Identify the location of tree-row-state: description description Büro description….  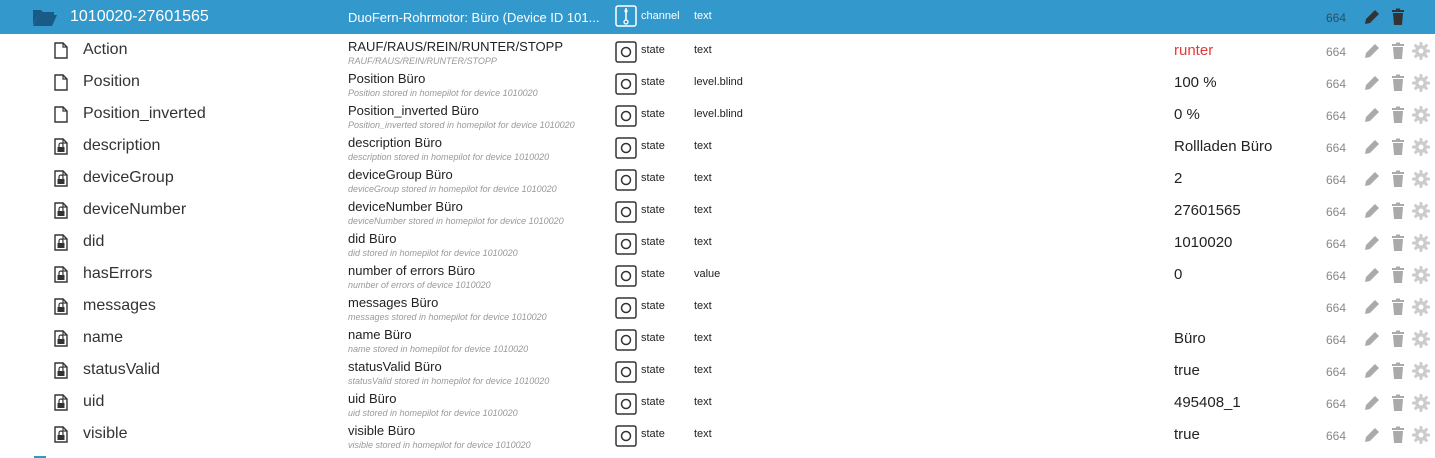
(717, 146).